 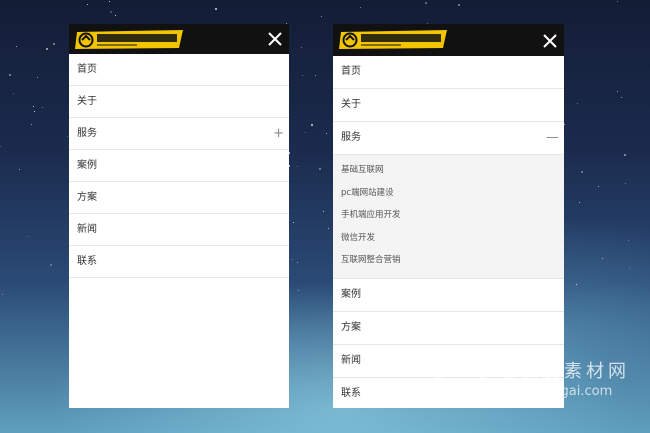 I want to click on services-submenu: 基础互联网 pc端网站建设 手机端应用开发 微信开发 互联网整合营销, so click(x=448, y=217).